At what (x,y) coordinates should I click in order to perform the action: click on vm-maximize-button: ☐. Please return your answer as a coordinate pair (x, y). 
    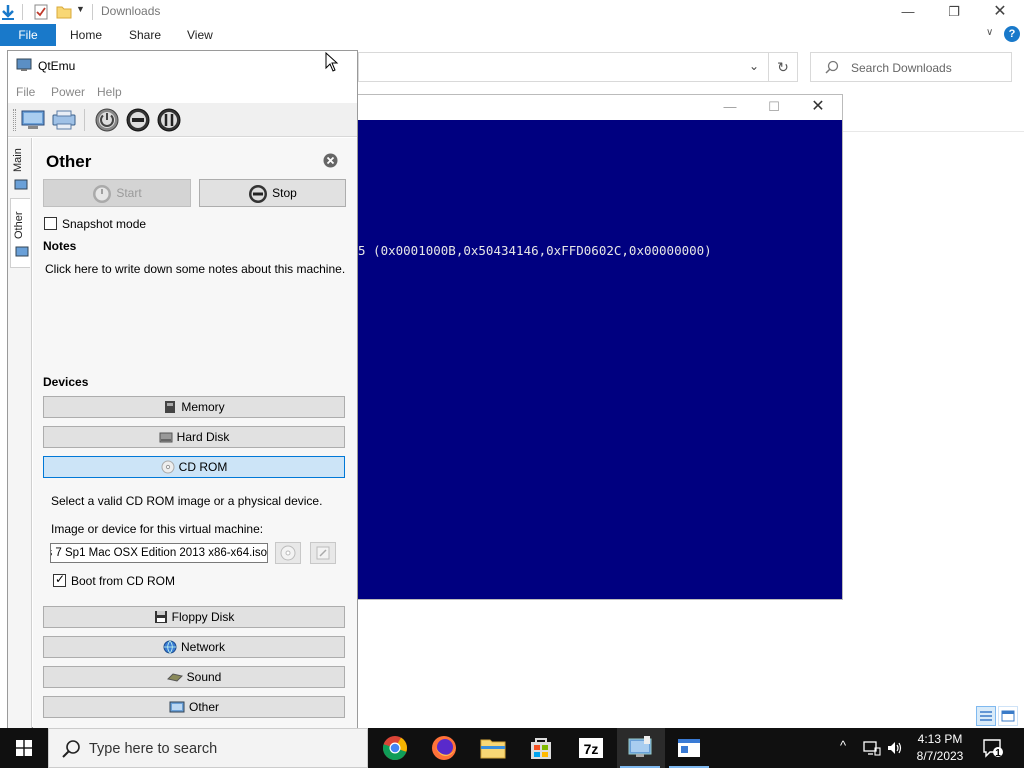
    Looking at the image, I should click on (774, 107).